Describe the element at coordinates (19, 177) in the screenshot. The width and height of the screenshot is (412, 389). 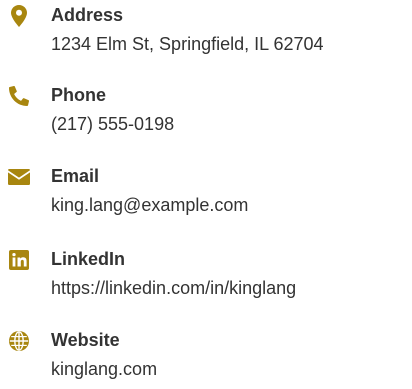
I see `envelope-icon` at that location.